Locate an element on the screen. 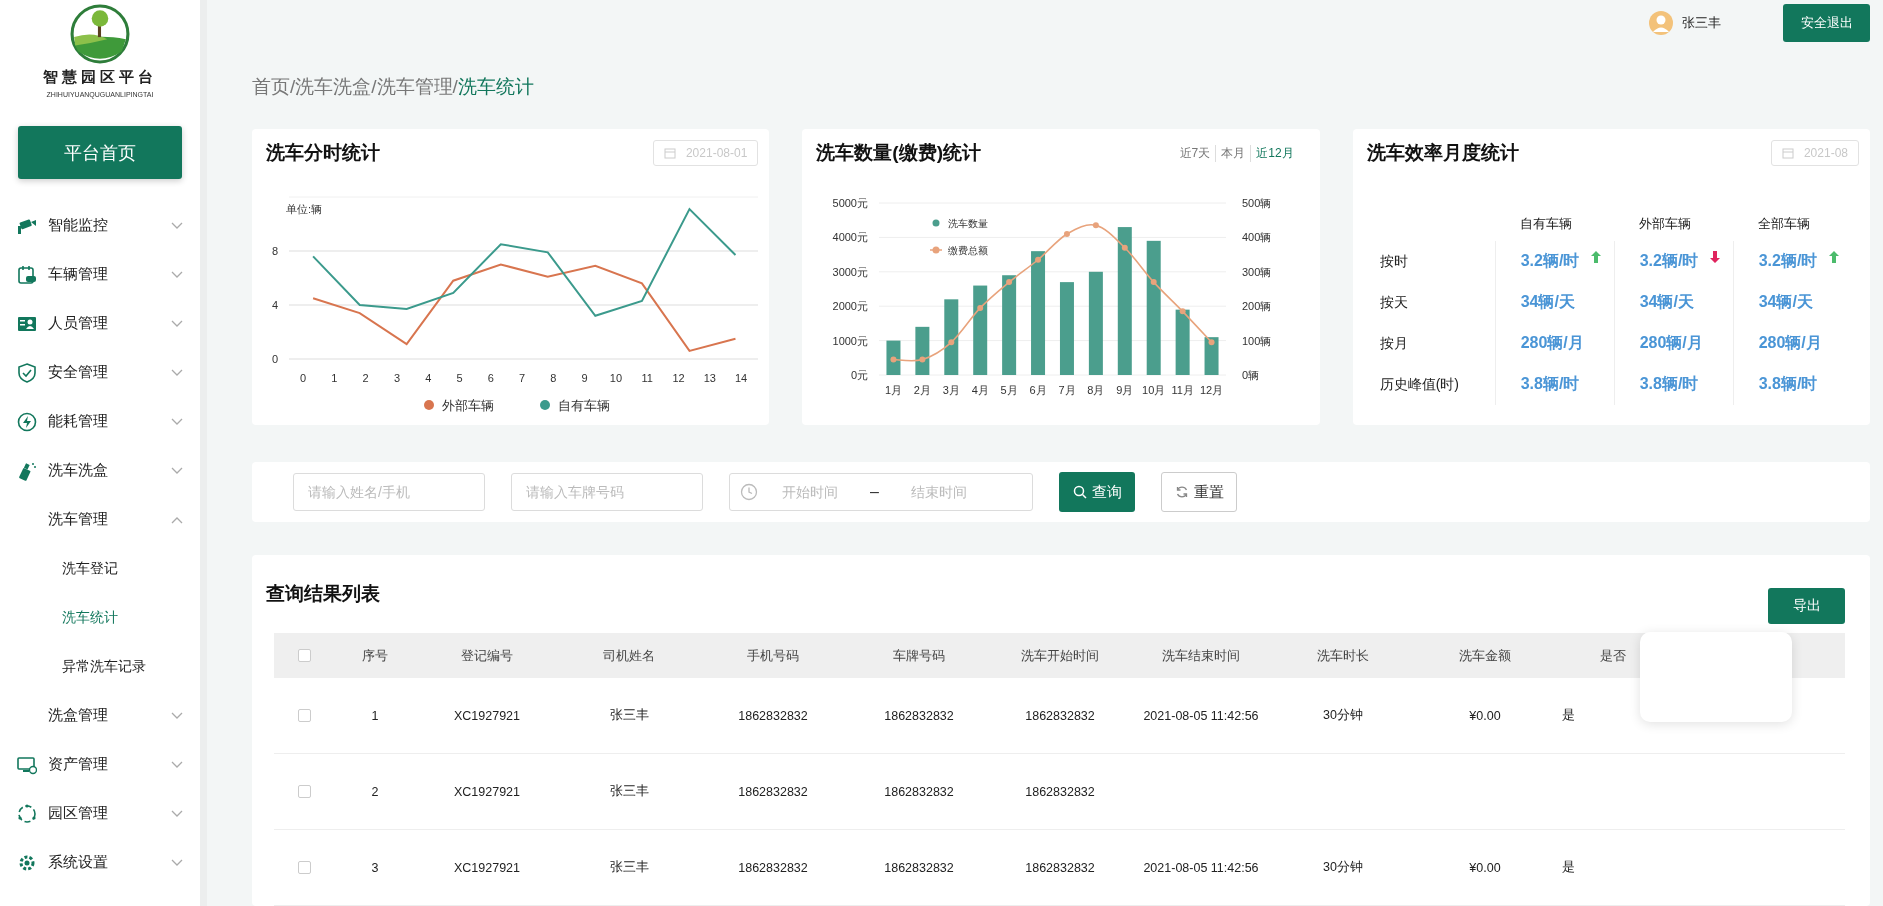 This screenshot has width=1883, height=906. menu-item: 洗盒管理 is located at coordinates (100, 715).